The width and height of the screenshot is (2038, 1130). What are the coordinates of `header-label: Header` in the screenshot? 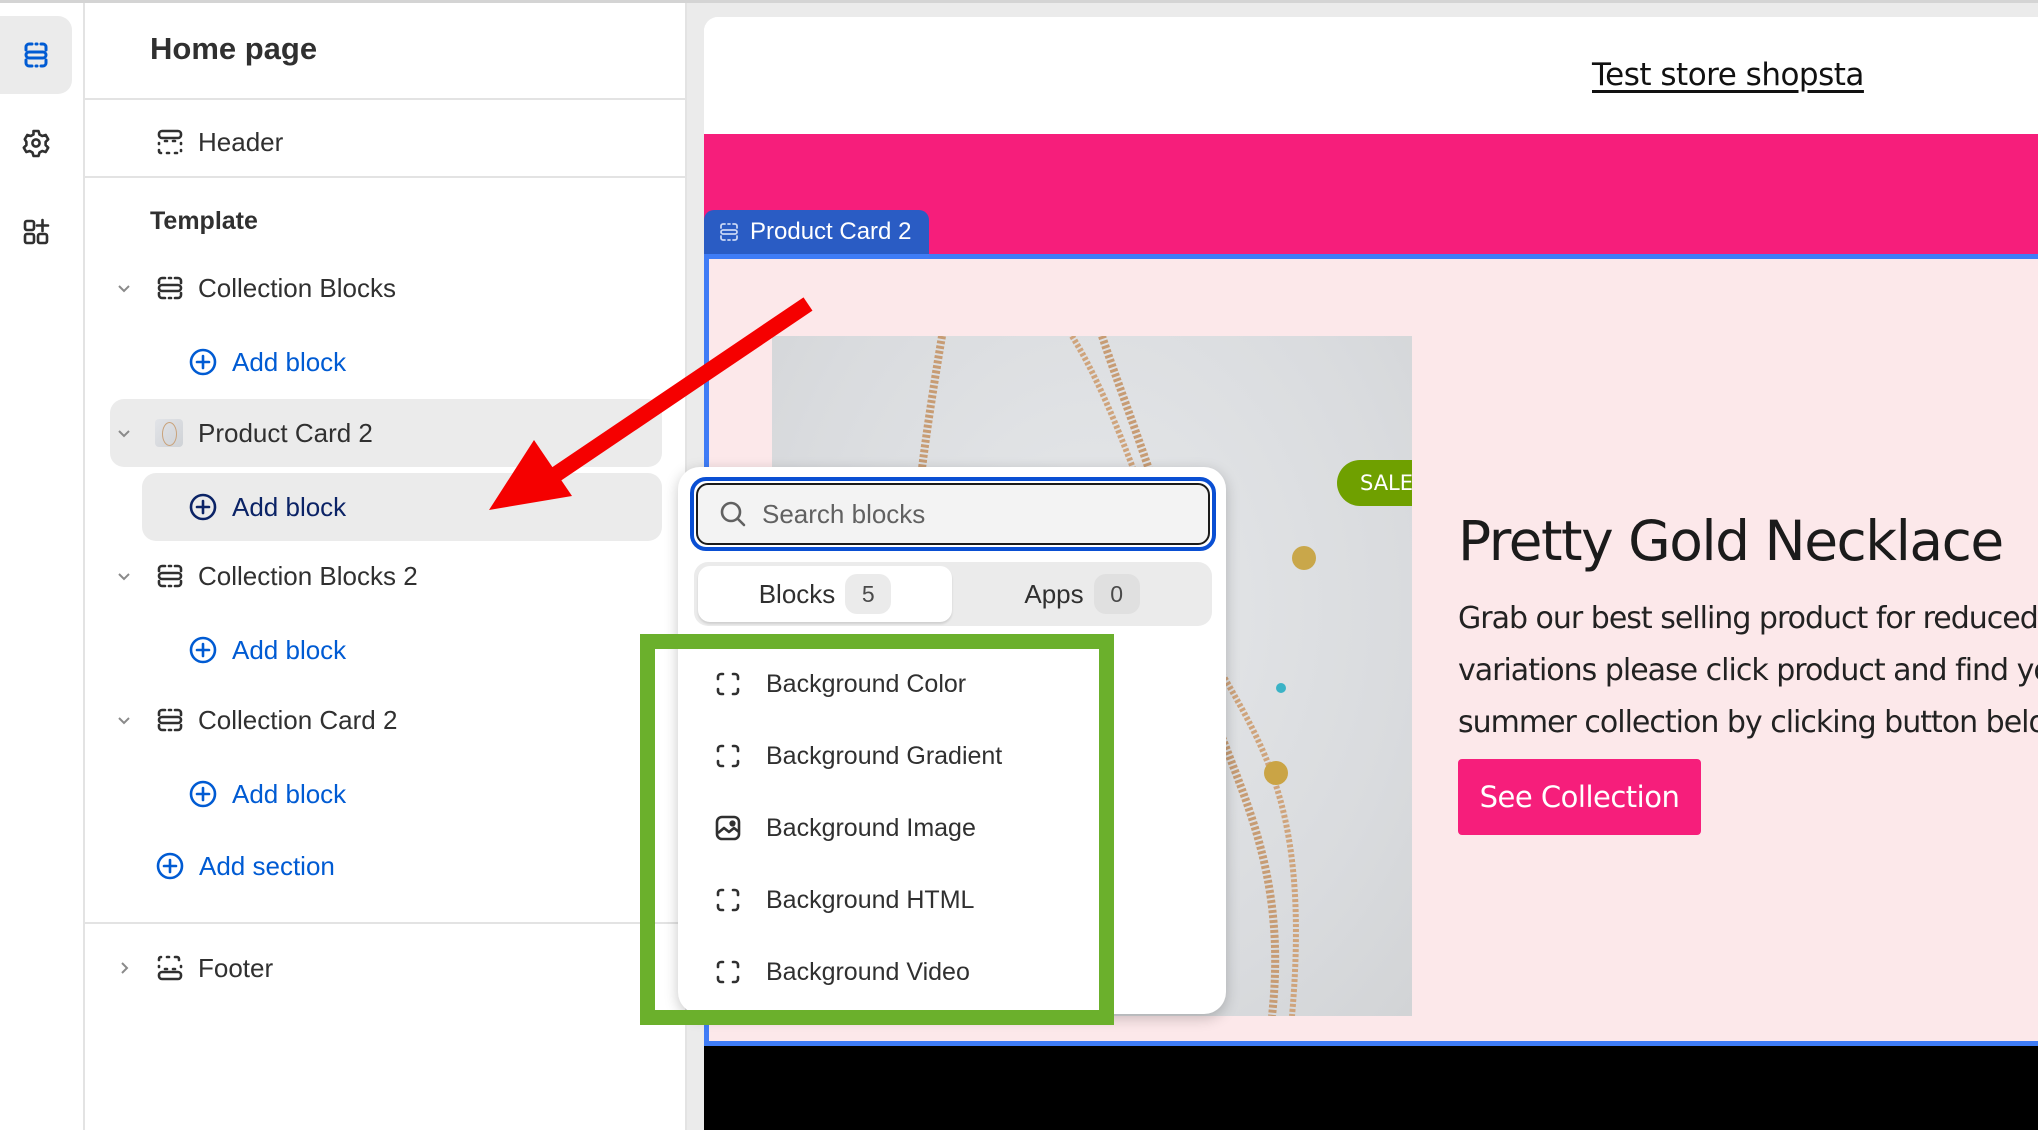 It's located at (241, 141).